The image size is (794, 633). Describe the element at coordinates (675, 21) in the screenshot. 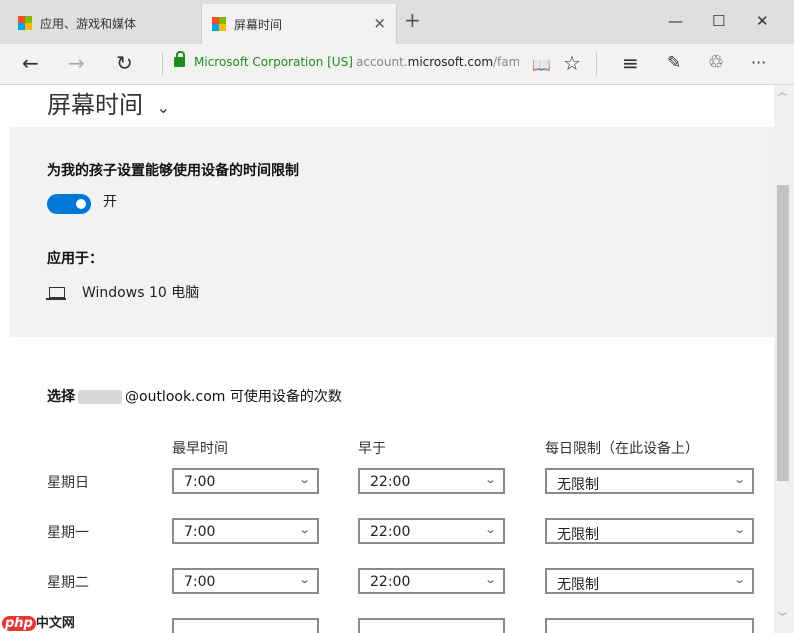

I see `minimize-button: —` at that location.